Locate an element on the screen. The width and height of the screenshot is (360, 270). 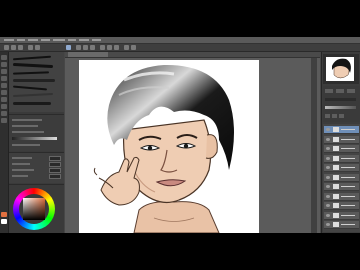
opacity-slider is located at coordinates (340, 107).